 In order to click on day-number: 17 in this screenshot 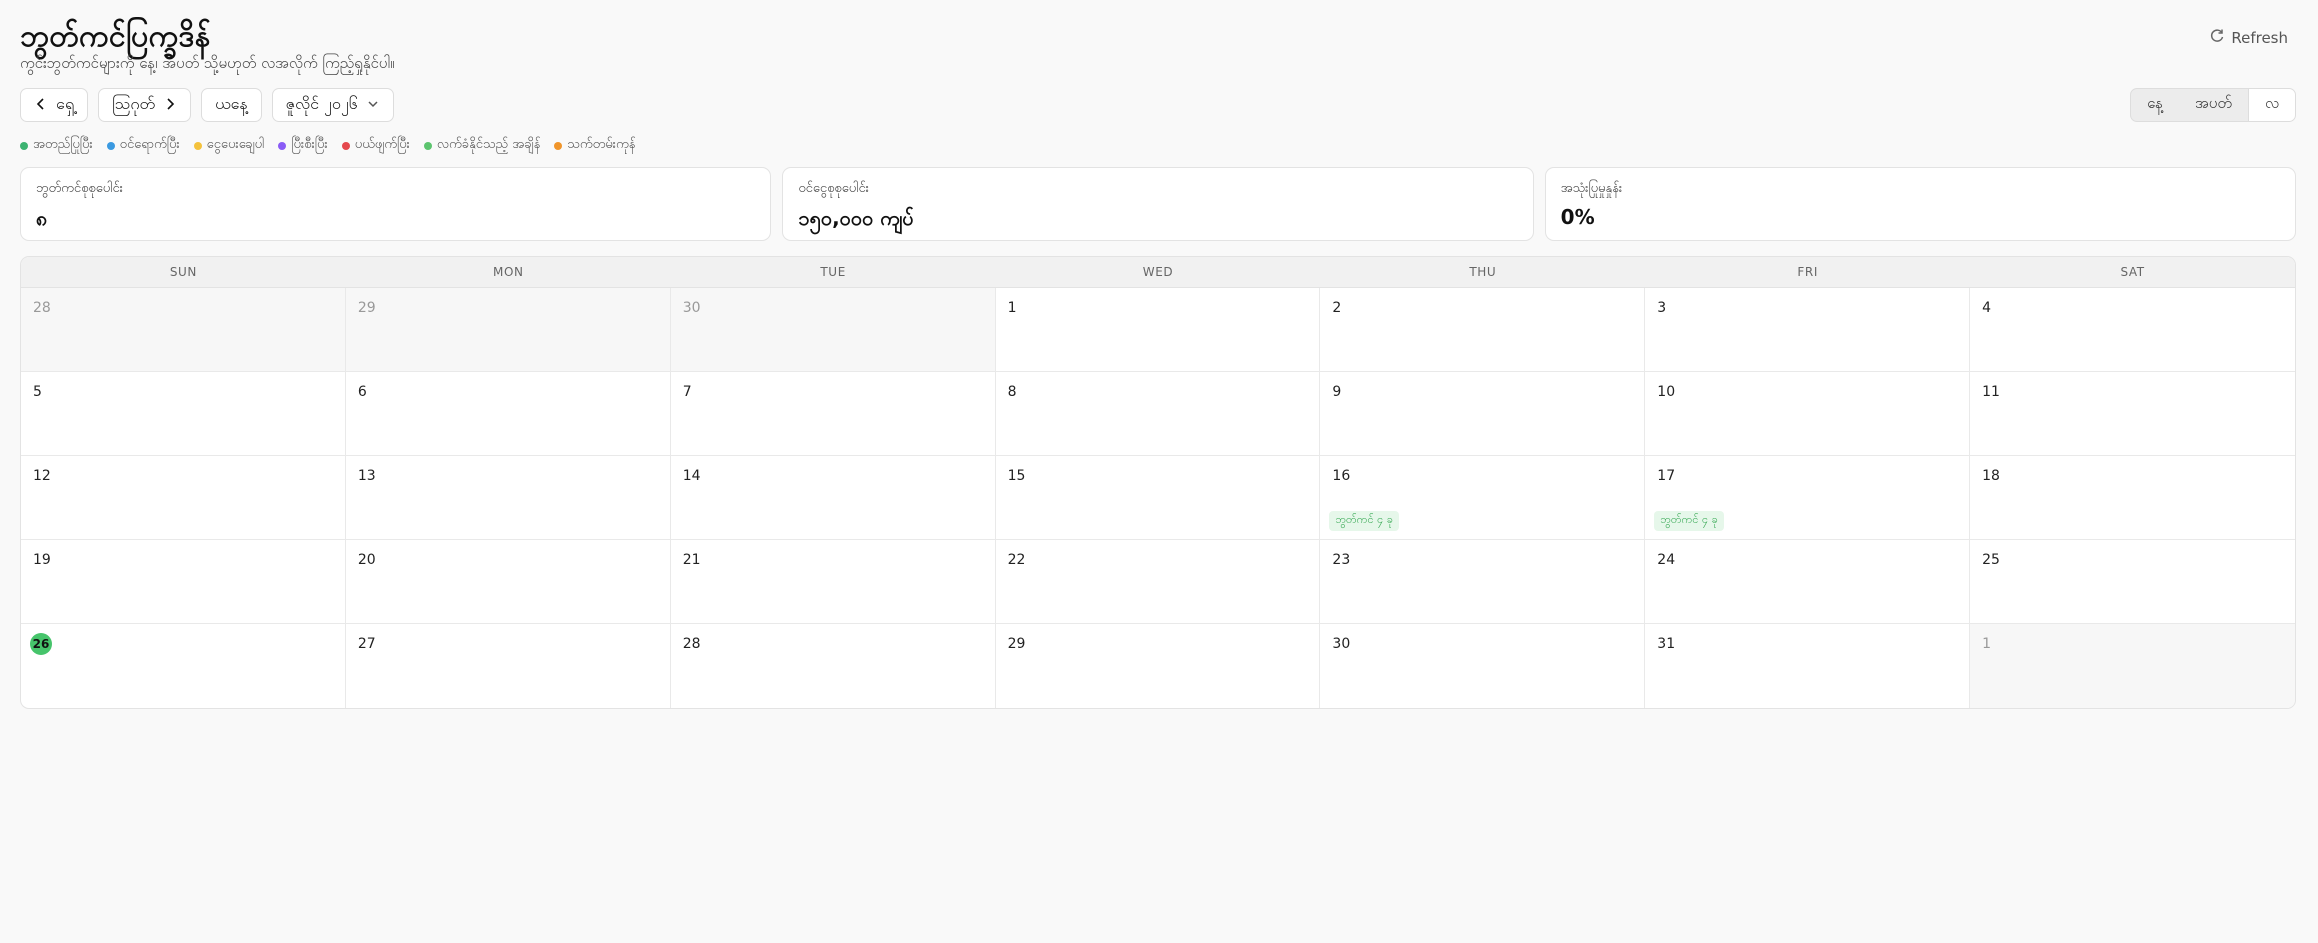, I will do `click(1666, 476)`.